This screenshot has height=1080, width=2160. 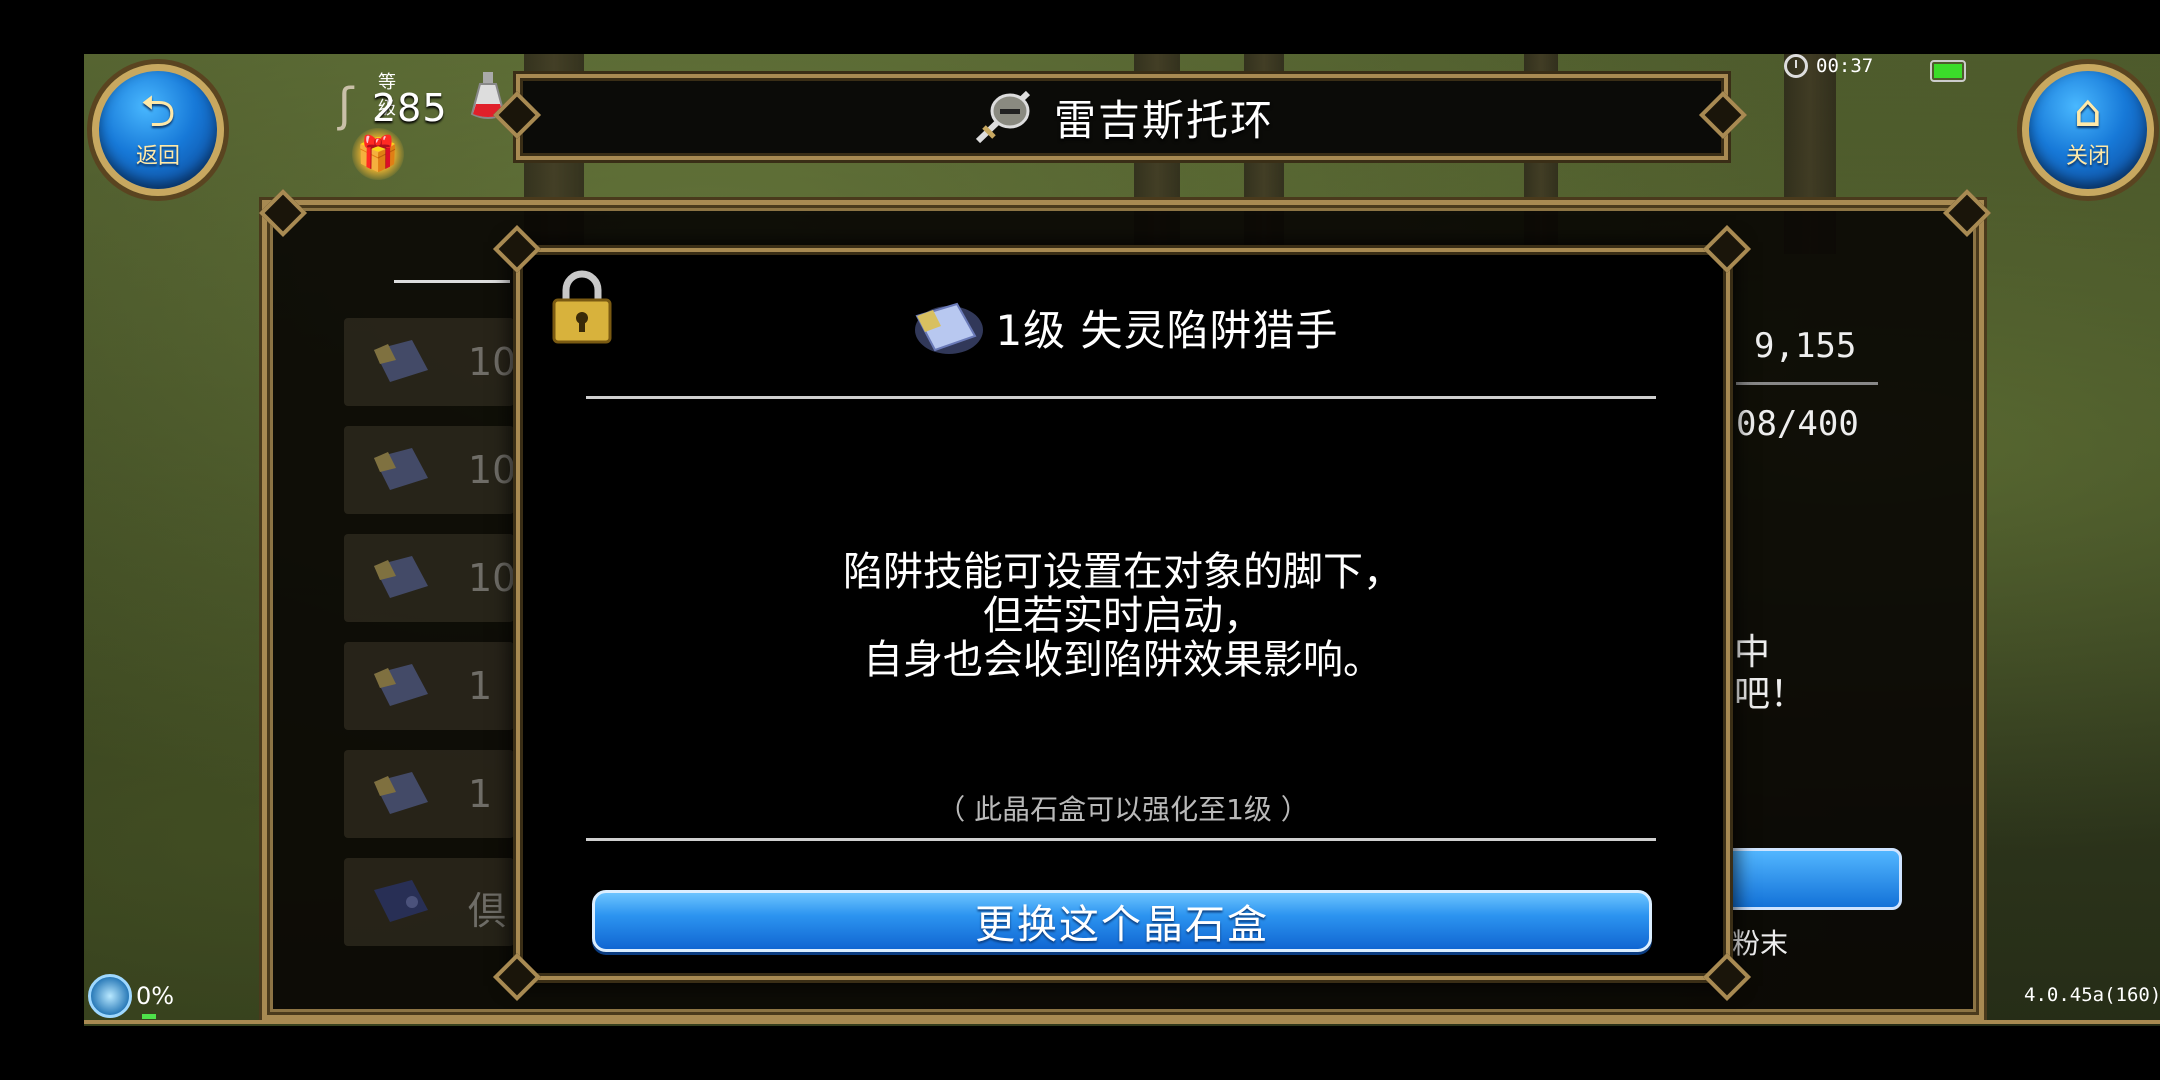 What do you see at coordinates (410, 108) in the screenshot?
I see `level-value: 285` at bounding box center [410, 108].